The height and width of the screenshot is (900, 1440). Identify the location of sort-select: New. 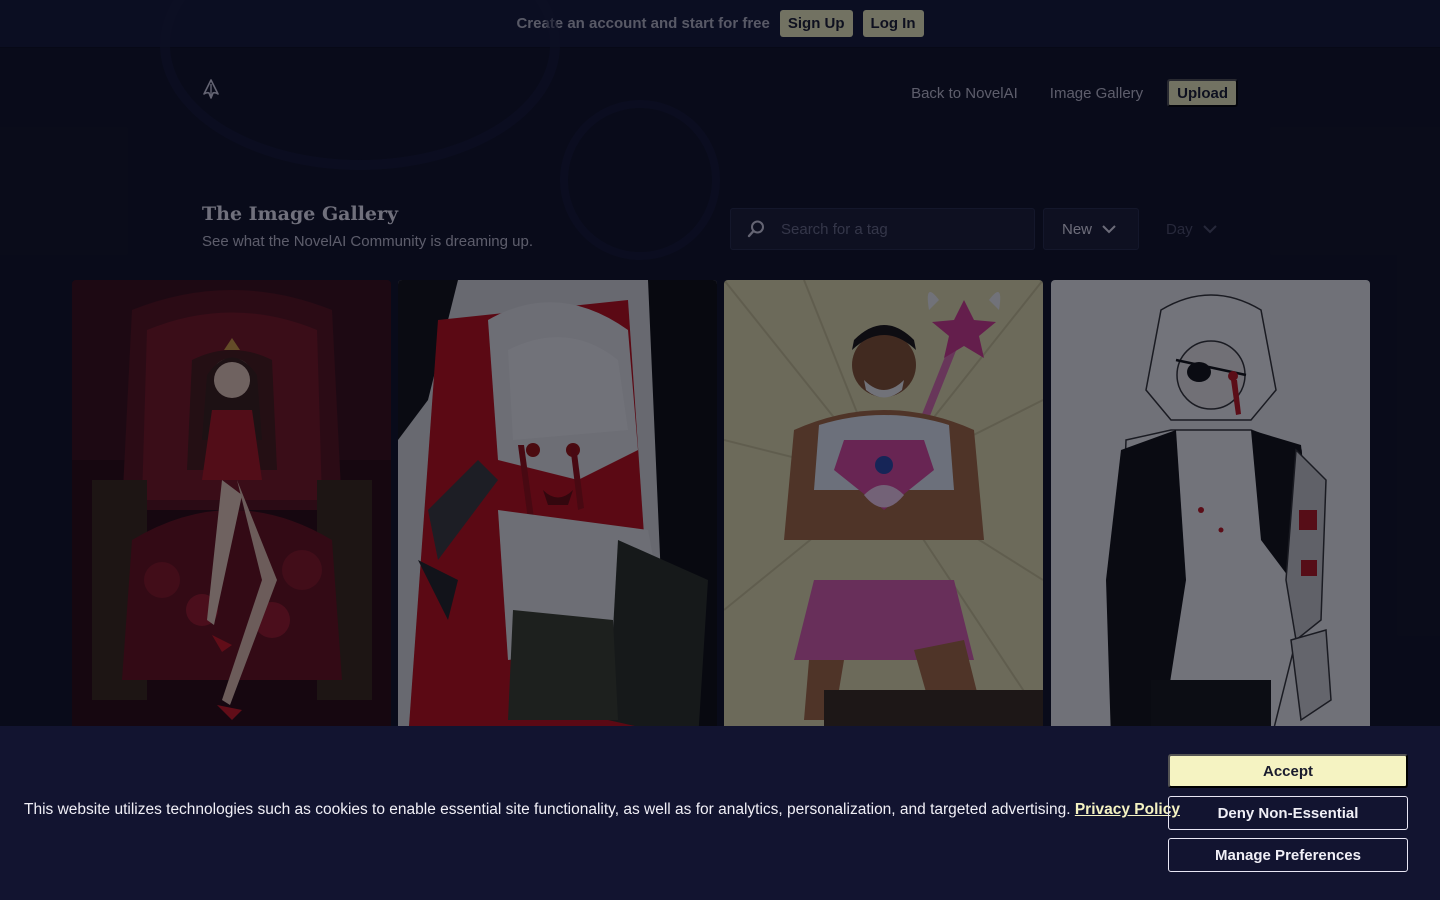
(1091, 229).